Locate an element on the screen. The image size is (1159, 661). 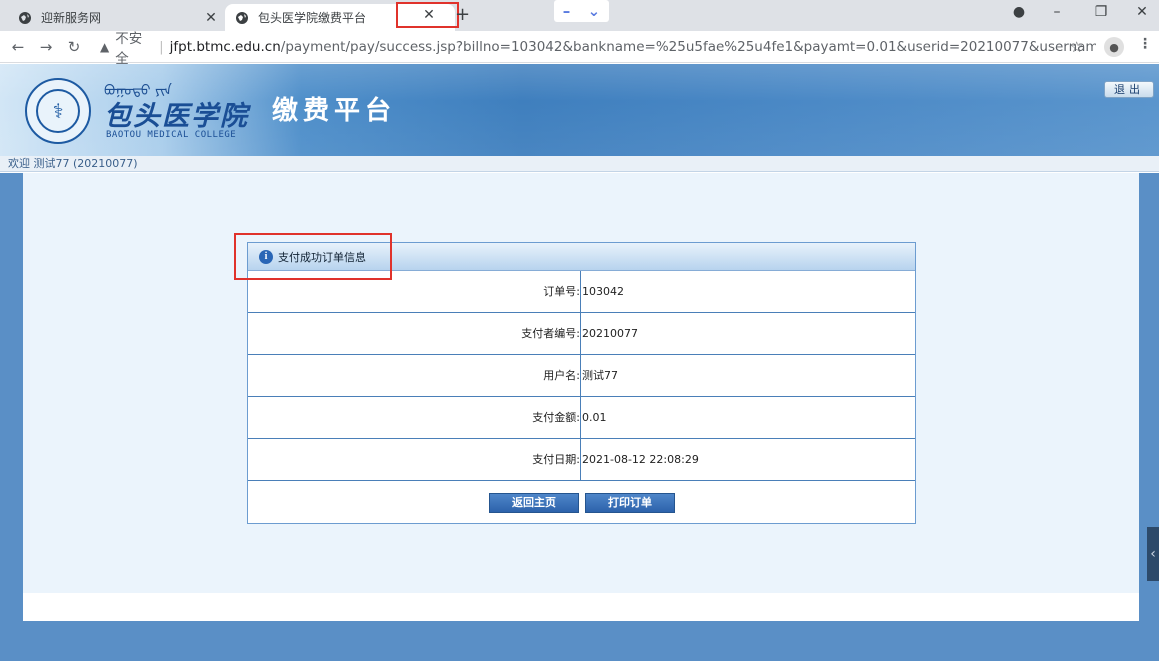
panel-actions: 返回主页 打印订单 is located at coordinates (581, 503).